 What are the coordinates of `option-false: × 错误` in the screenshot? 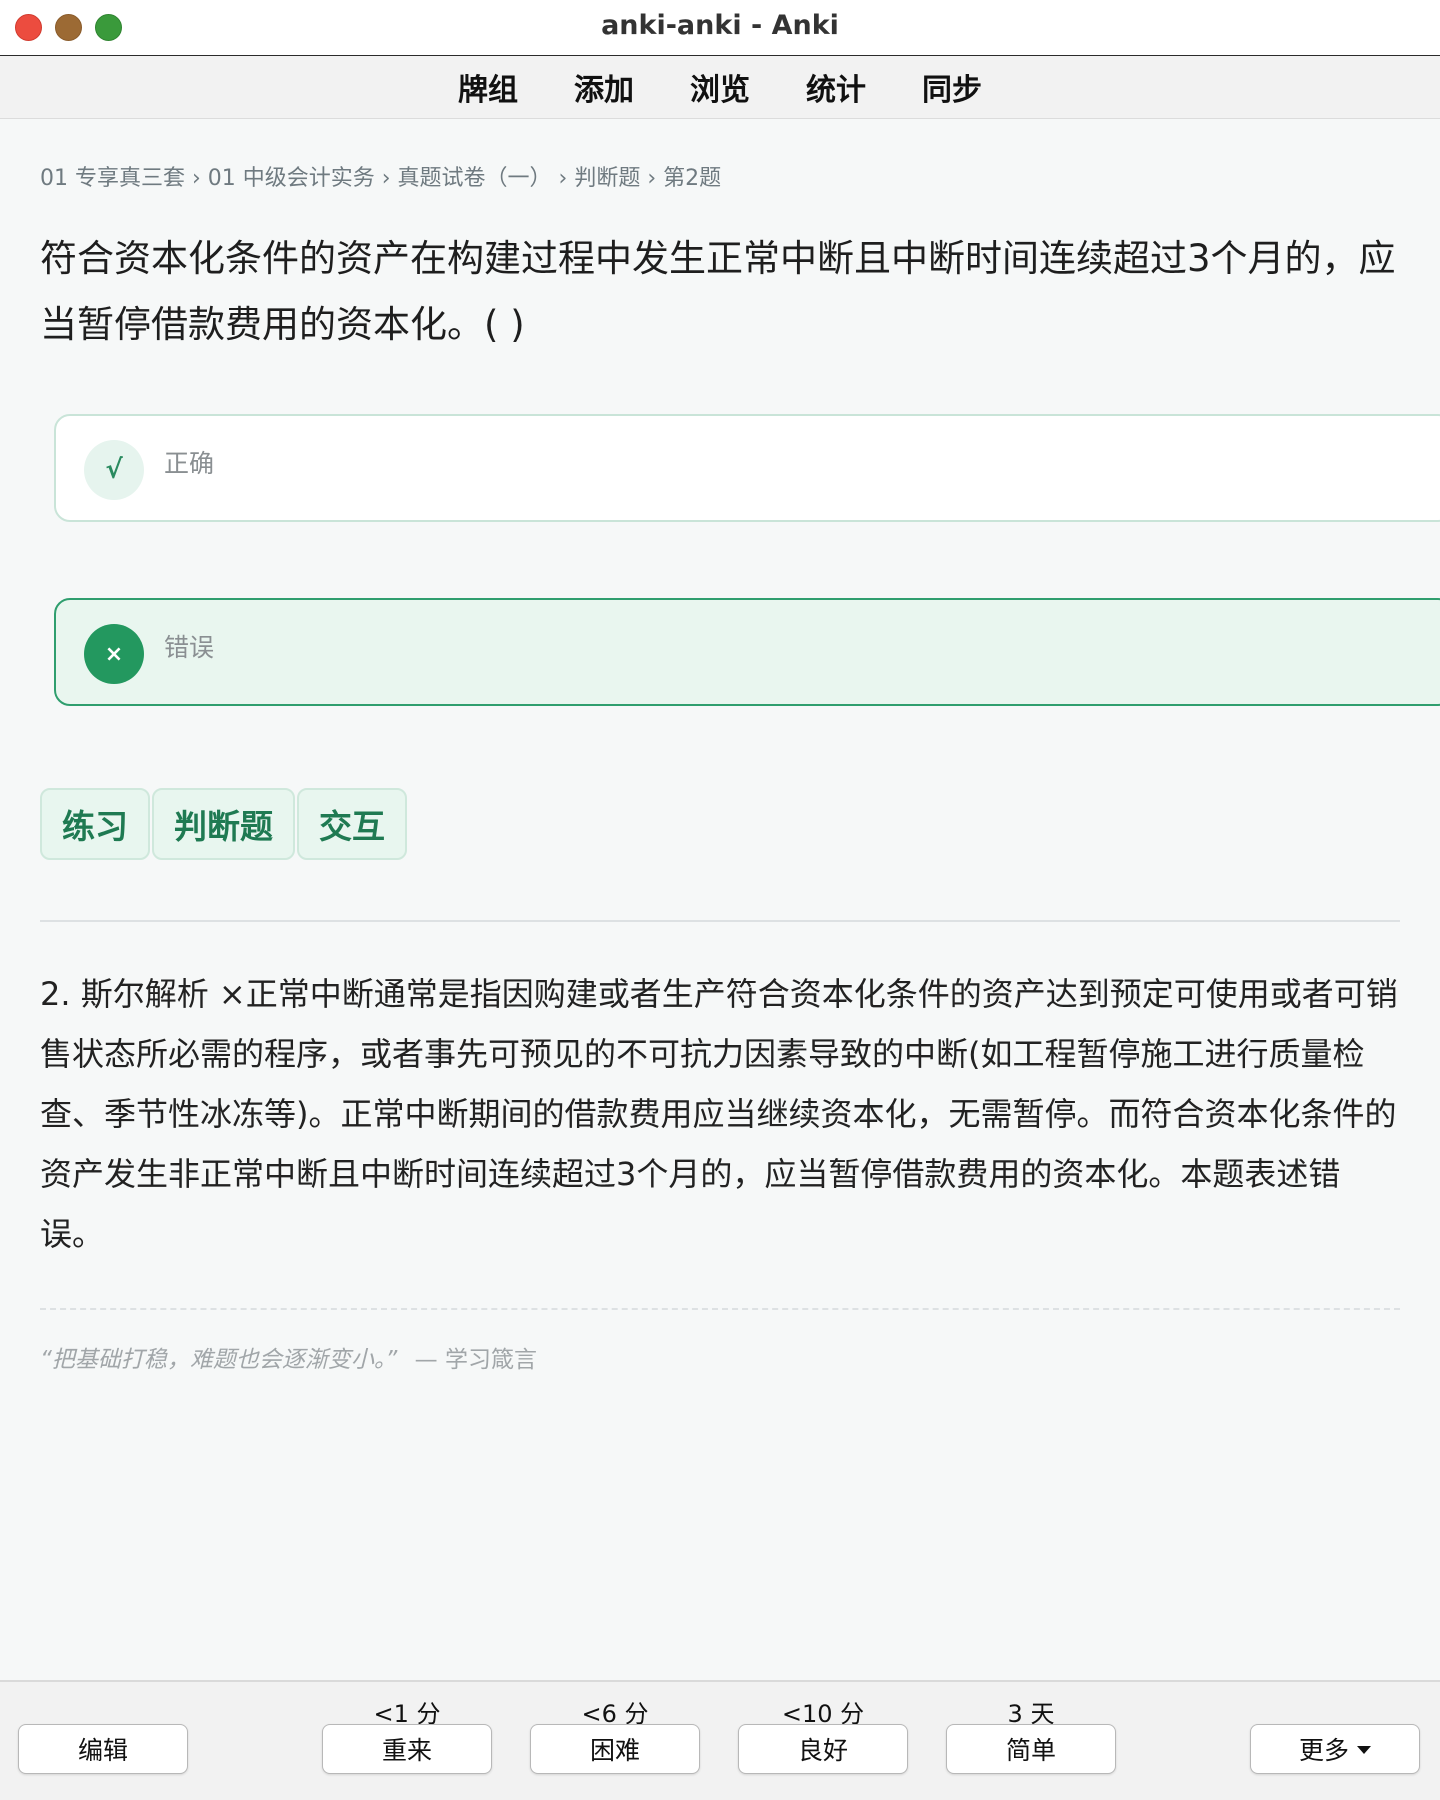 It's located at (747, 652).